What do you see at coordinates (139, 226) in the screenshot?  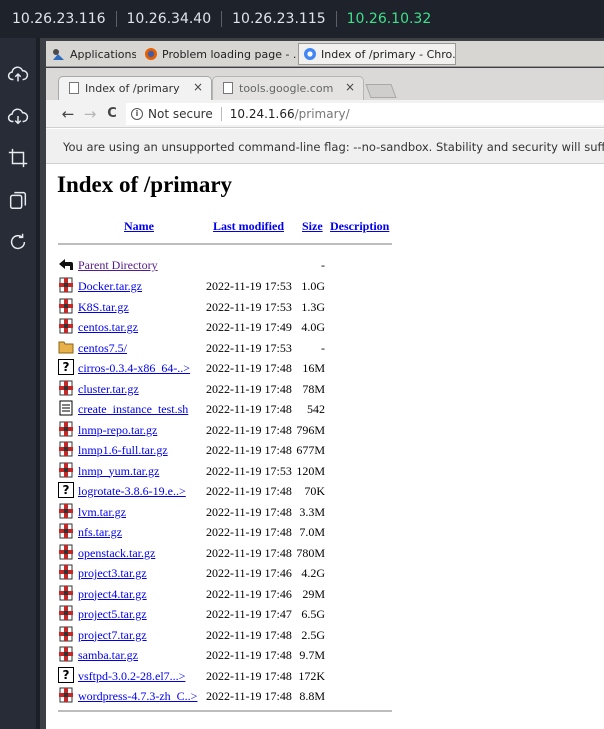 I see `sort-by-name-link: Name` at bounding box center [139, 226].